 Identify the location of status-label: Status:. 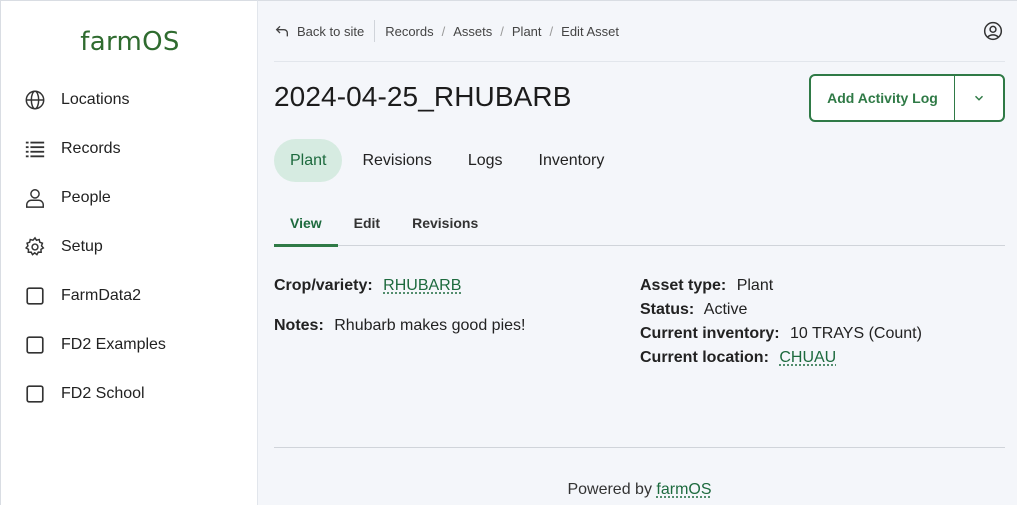
(667, 309).